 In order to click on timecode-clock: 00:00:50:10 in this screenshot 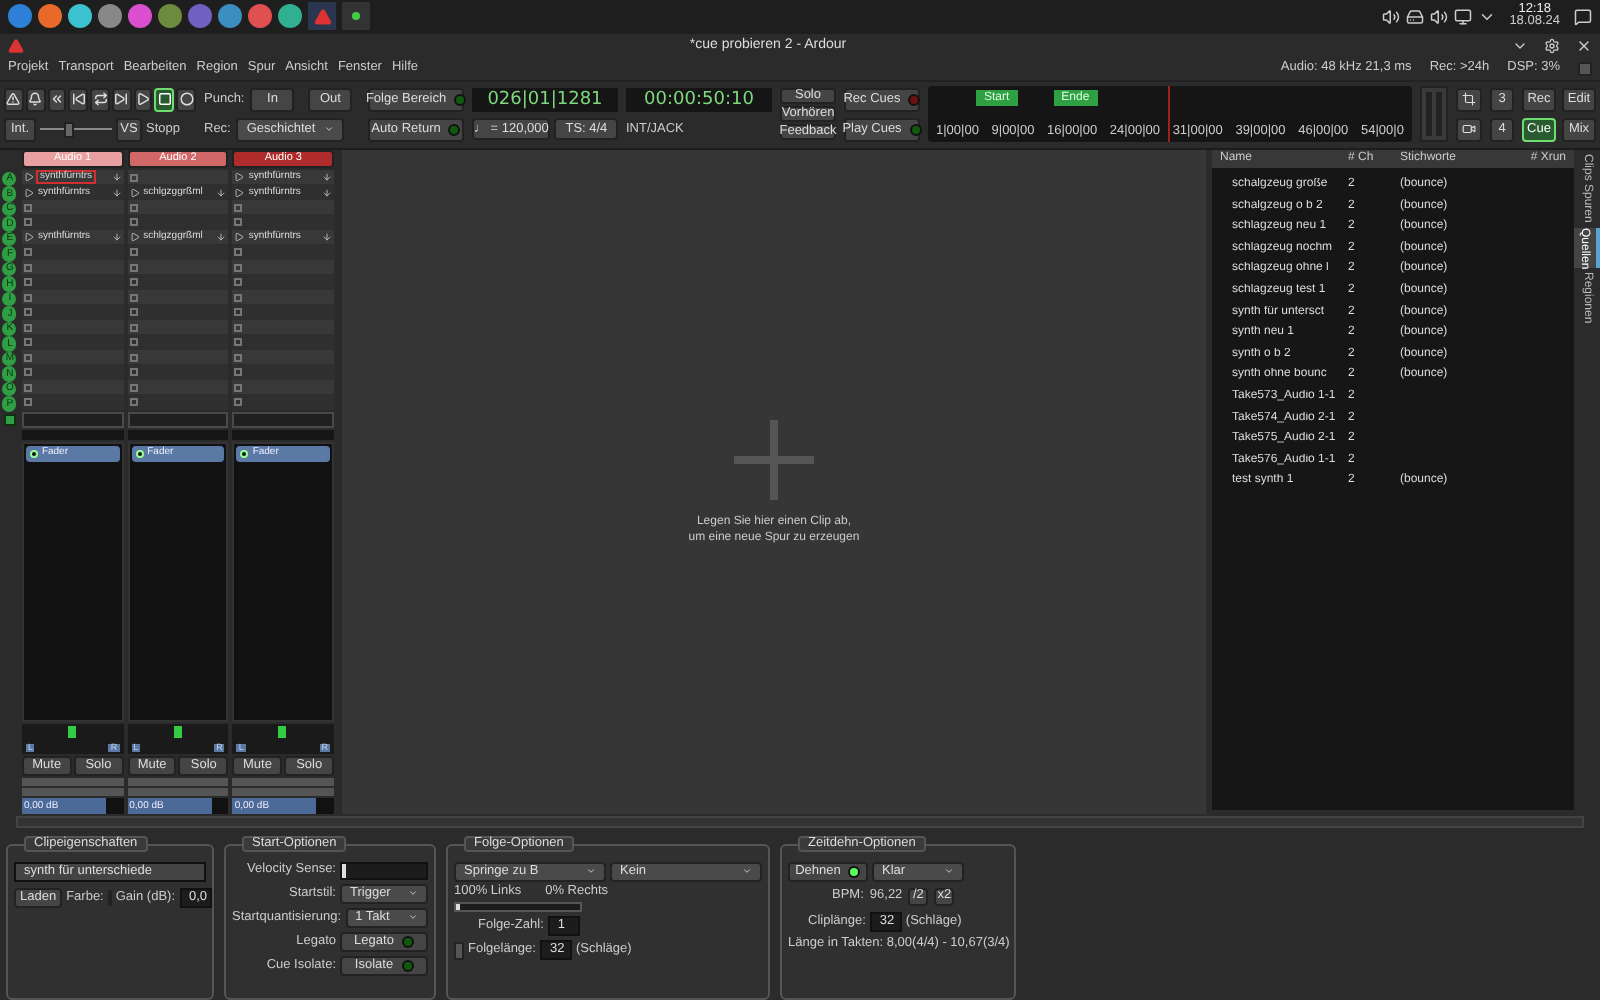, I will do `click(699, 100)`.